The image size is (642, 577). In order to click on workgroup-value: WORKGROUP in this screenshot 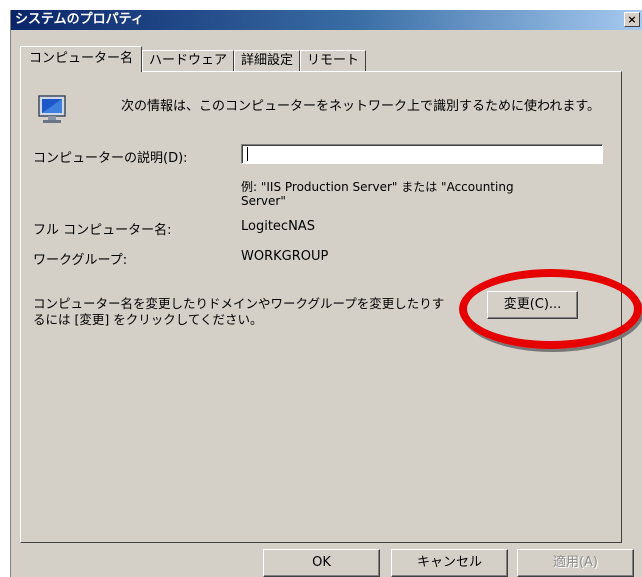, I will do `click(285, 256)`.